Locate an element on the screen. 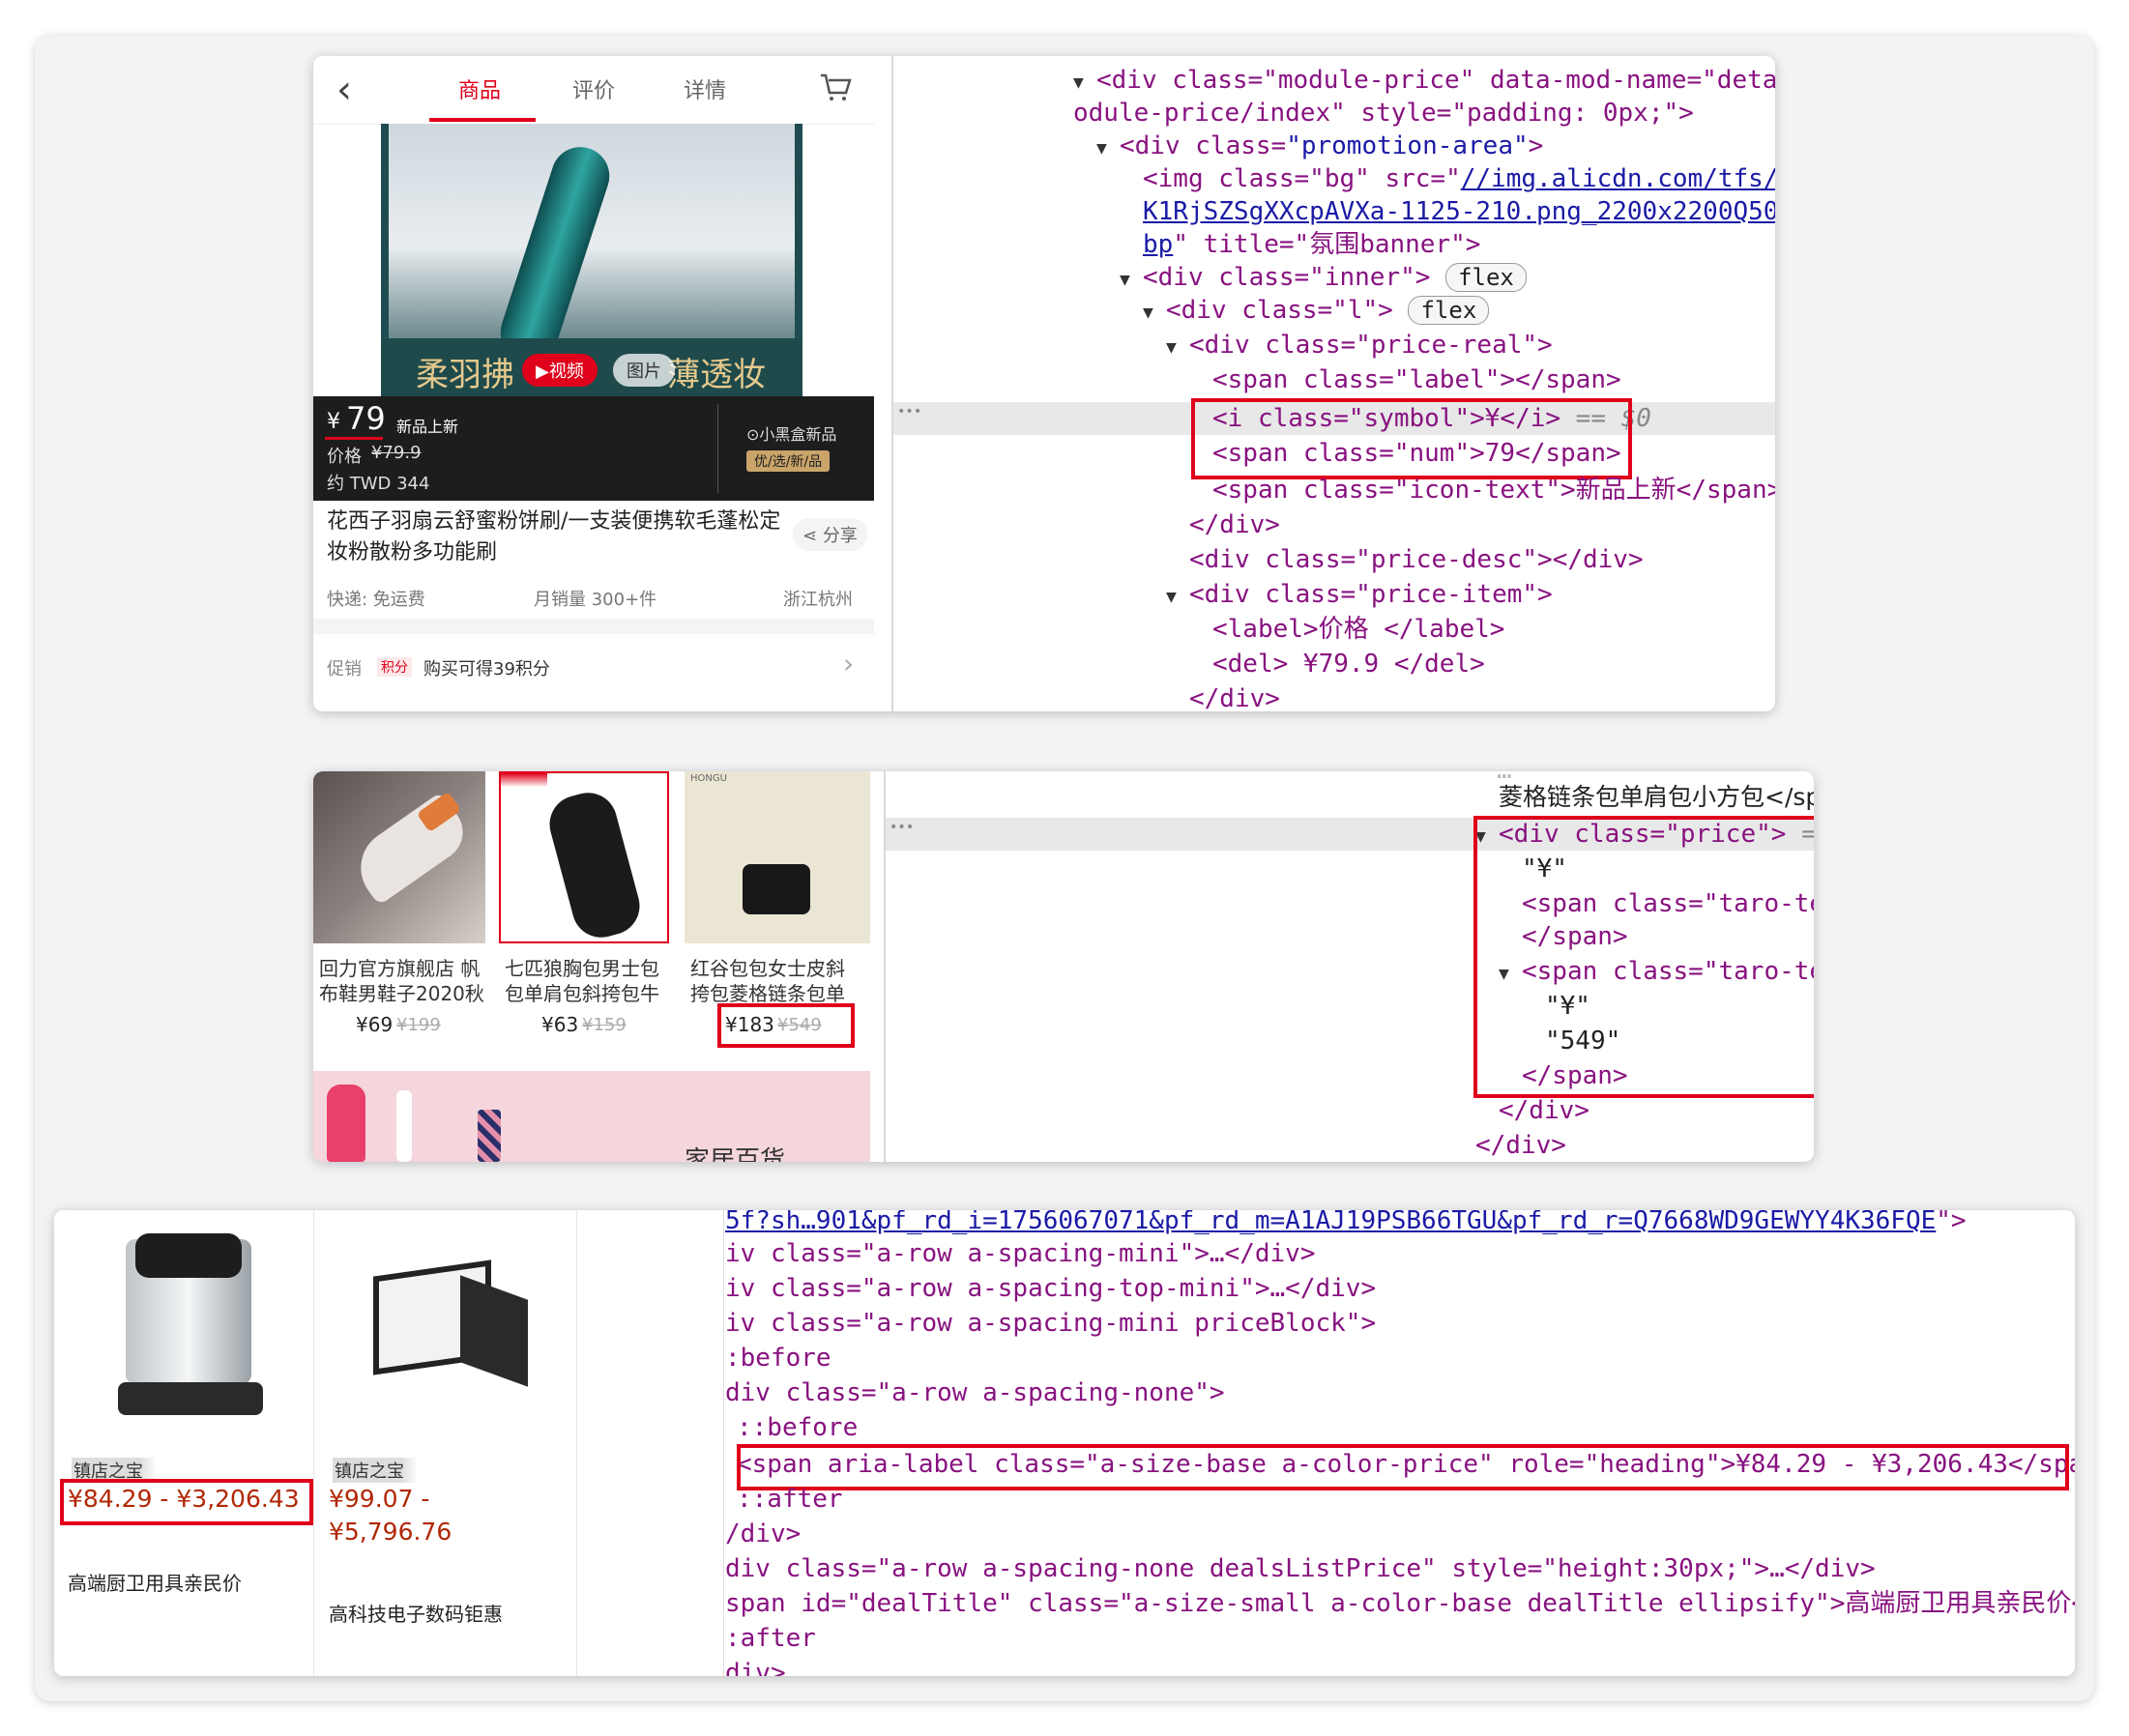 The width and height of the screenshot is (2129, 1736). chevron-right-icon: › is located at coordinates (849, 664).